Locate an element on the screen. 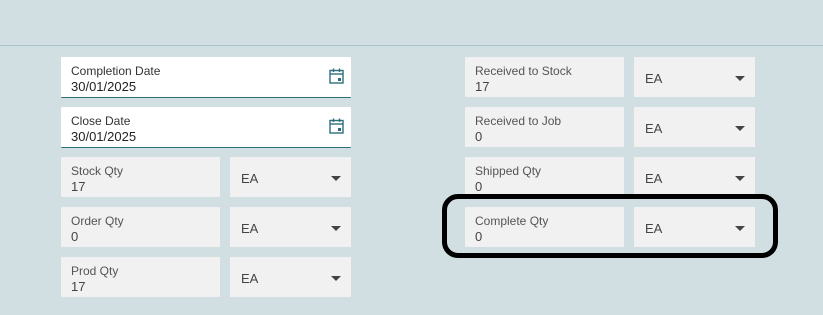  stock-qty-uom-value: EA is located at coordinates (250, 178).